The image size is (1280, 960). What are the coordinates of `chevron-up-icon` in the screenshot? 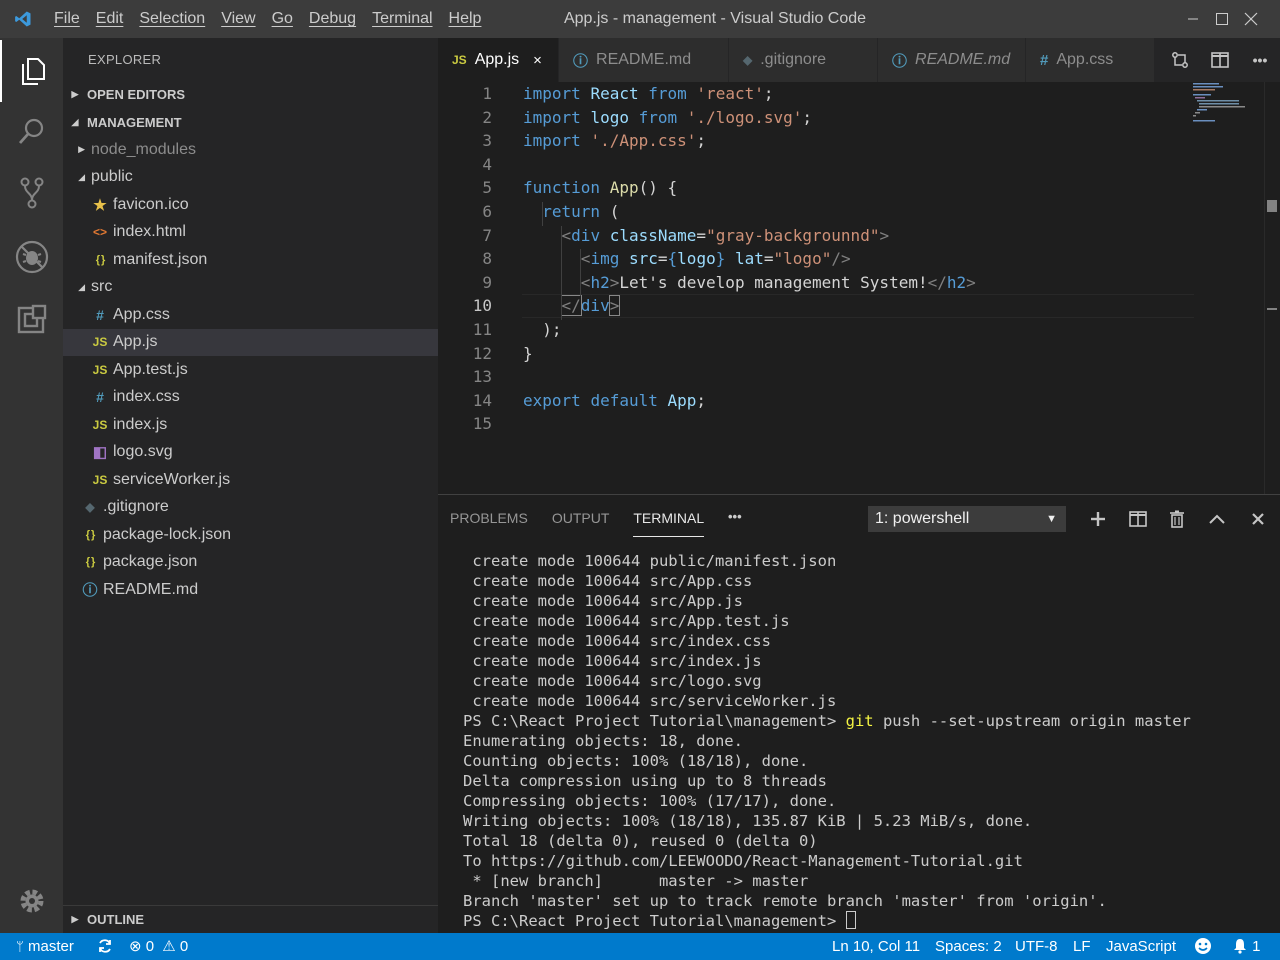 It's located at (1217, 519).